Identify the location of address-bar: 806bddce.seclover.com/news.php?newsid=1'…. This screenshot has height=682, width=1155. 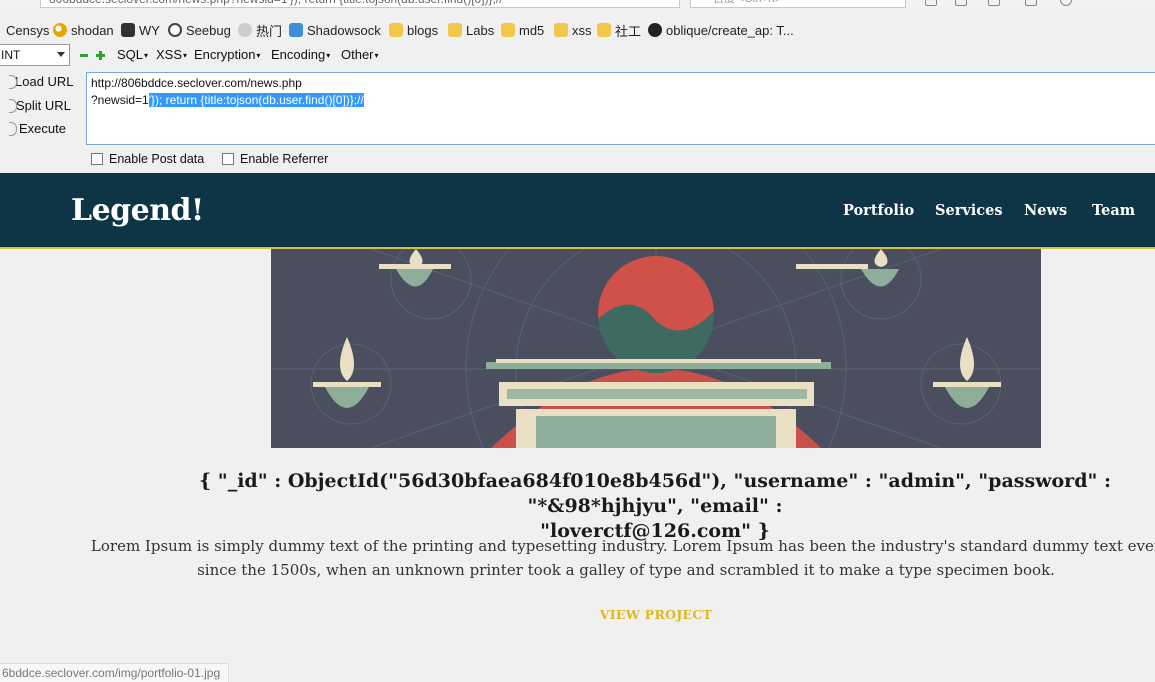
(360, 4).